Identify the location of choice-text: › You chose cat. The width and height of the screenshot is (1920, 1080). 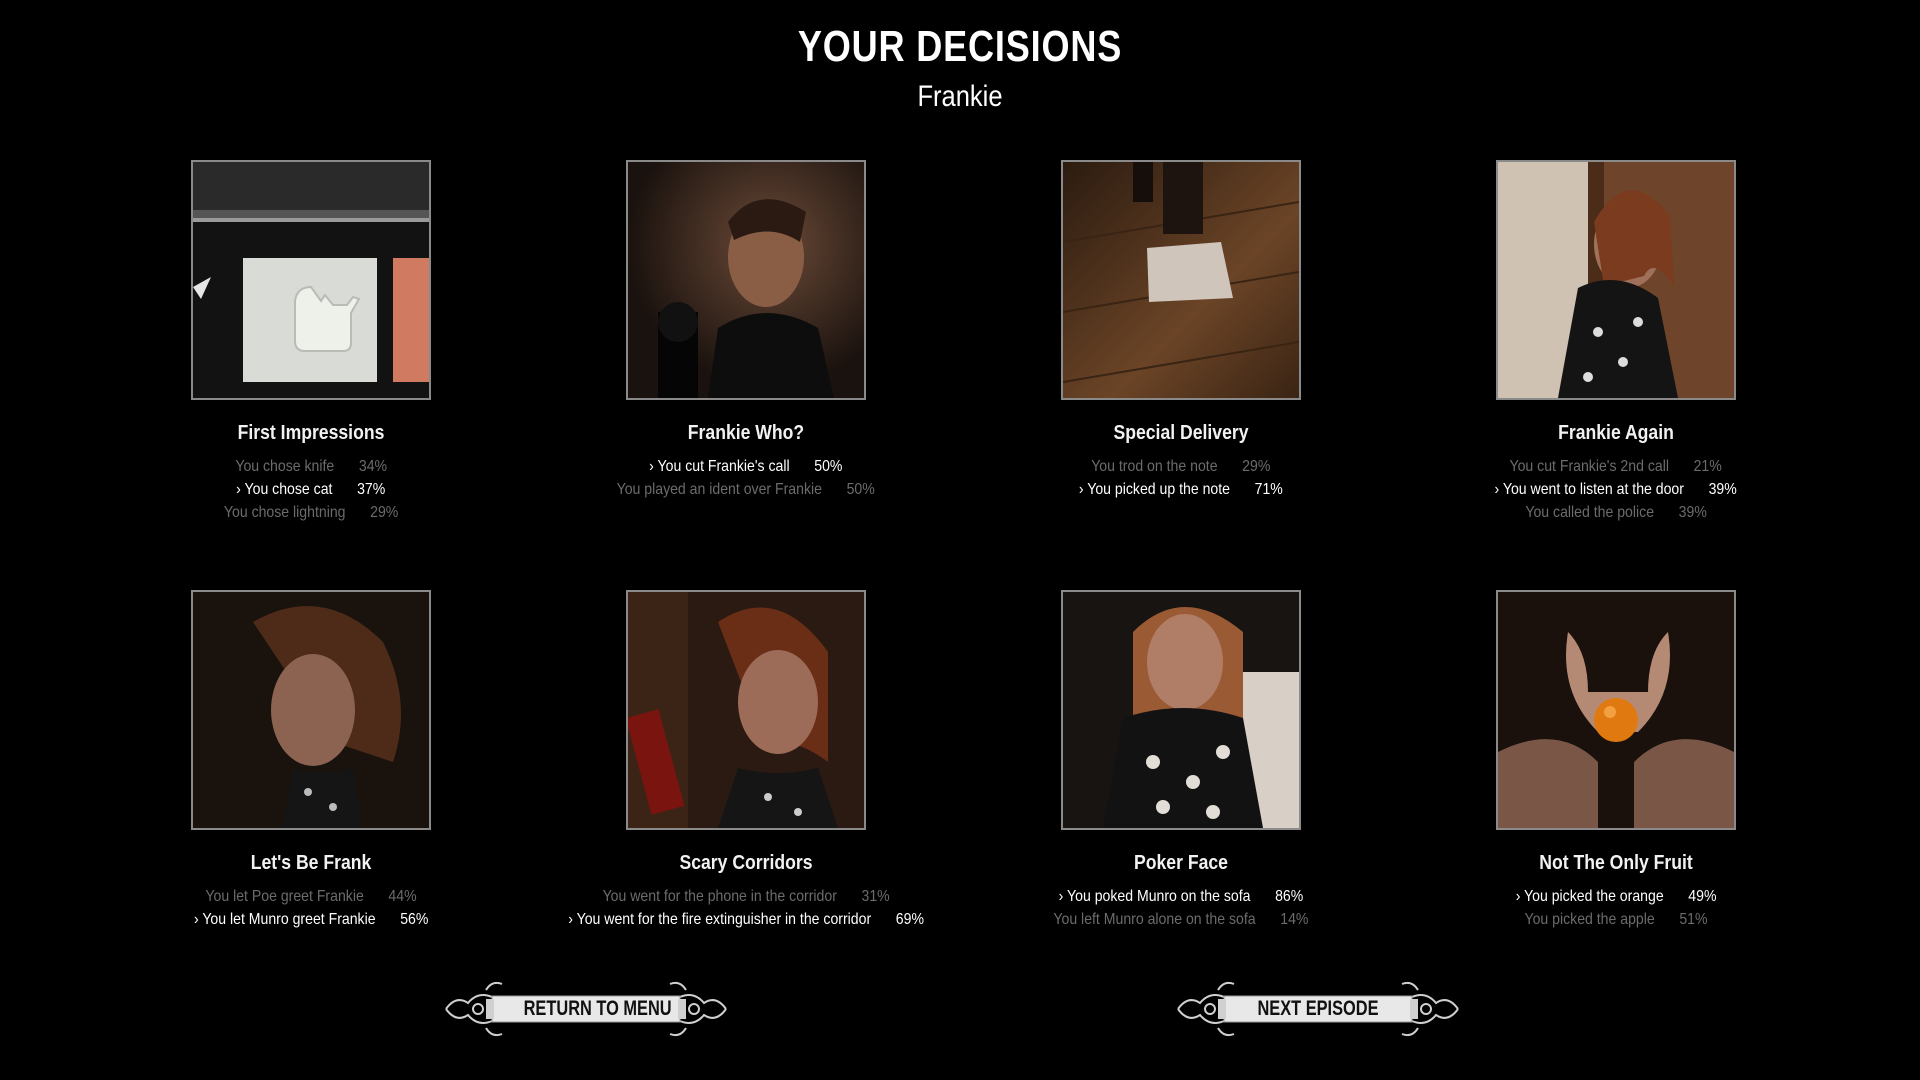
(284, 489).